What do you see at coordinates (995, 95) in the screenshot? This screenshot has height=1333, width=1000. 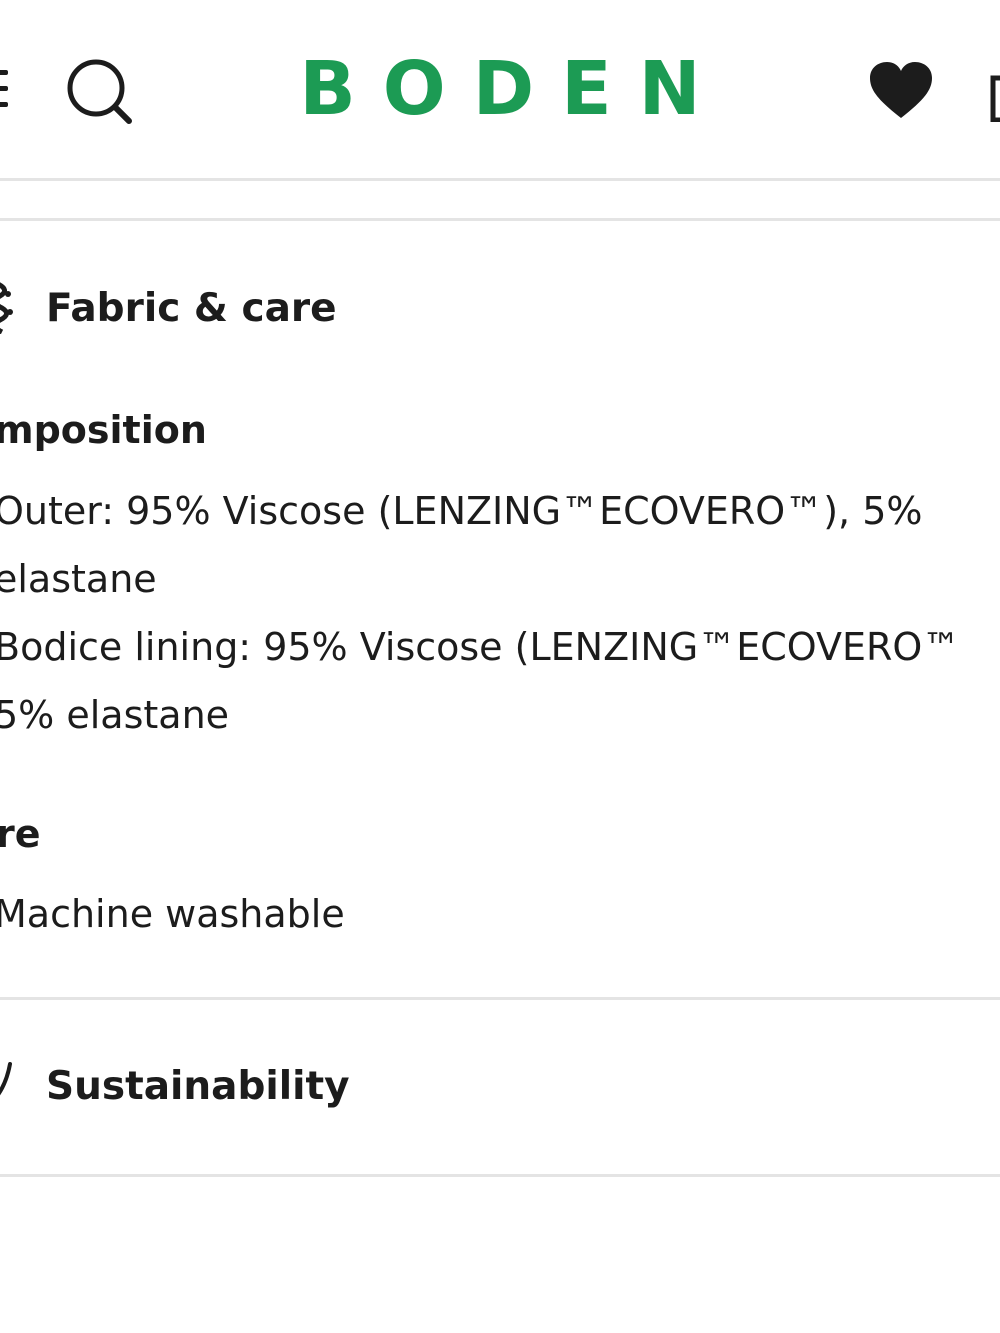 I see `bag-icon` at bounding box center [995, 95].